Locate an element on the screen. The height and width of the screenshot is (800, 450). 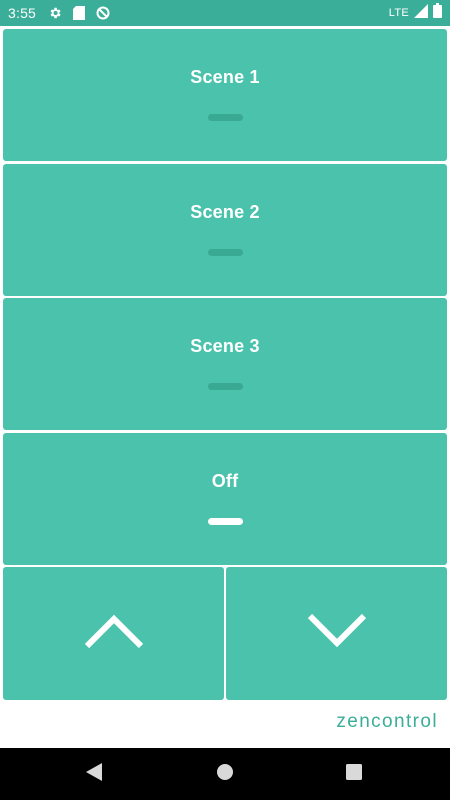
brand-logo: zencontrol is located at coordinates (387, 721).